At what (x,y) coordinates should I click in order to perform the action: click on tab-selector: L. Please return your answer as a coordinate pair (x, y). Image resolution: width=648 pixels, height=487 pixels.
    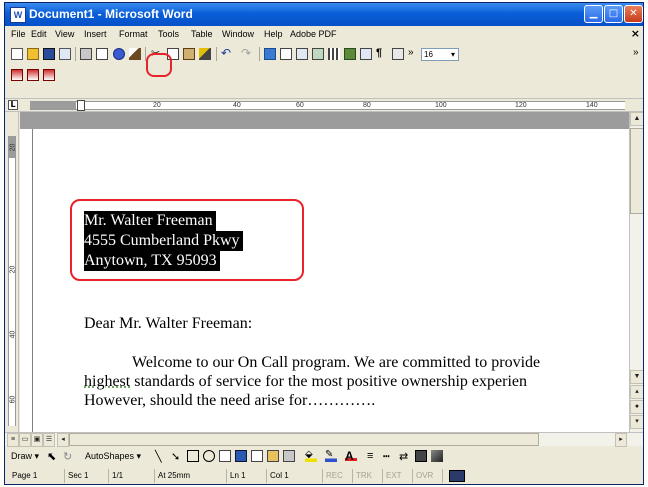
    Looking at the image, I should click on (13, 105).